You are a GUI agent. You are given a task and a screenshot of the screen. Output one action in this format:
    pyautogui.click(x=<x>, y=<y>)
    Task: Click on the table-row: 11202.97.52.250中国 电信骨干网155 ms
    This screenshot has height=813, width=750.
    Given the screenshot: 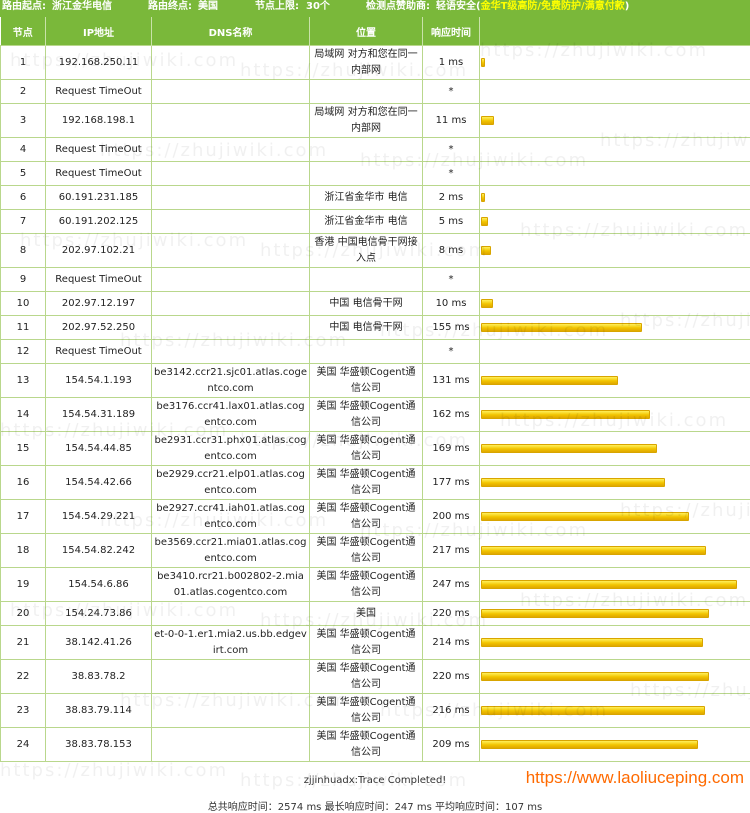 What is the action you would take?
    pyautogui.click(x=375, y=328)
    